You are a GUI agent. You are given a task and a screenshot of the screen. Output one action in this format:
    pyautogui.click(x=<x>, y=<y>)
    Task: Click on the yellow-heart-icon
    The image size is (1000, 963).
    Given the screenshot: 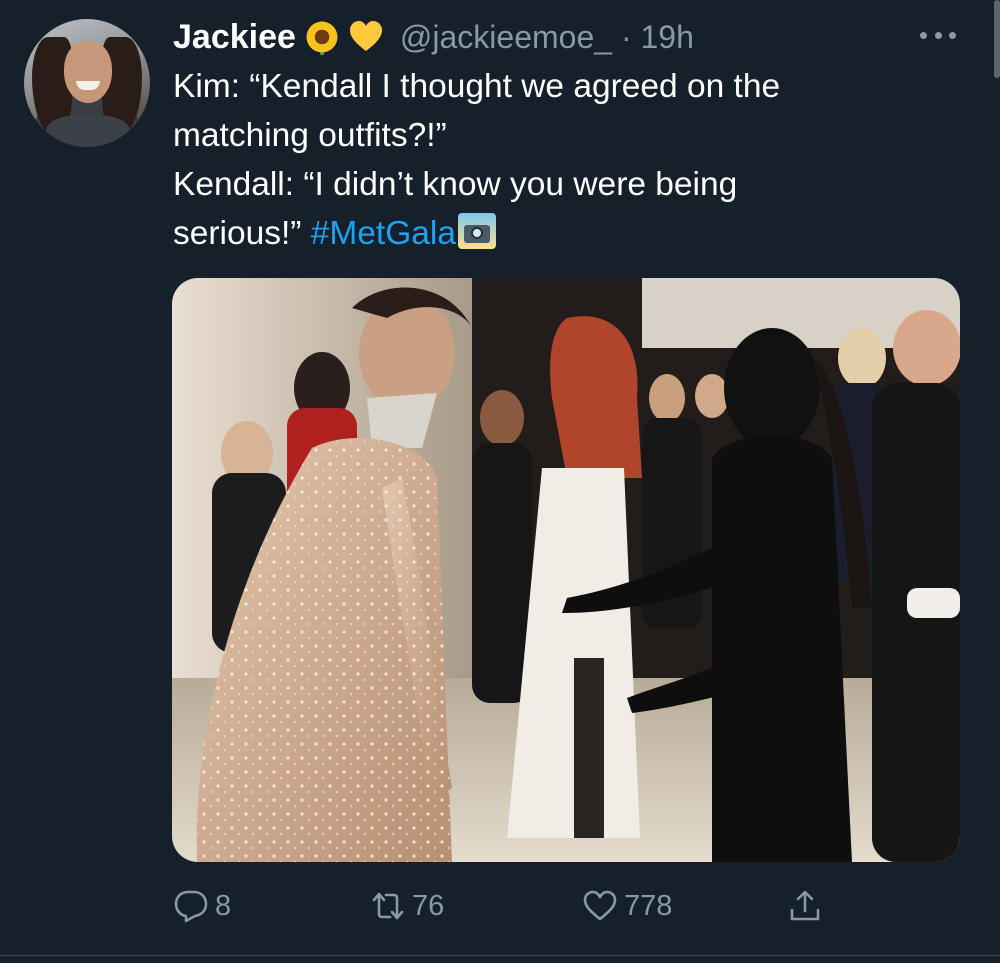 What is the action you would take?
    pyautogui.click(x=366, y=37)
    